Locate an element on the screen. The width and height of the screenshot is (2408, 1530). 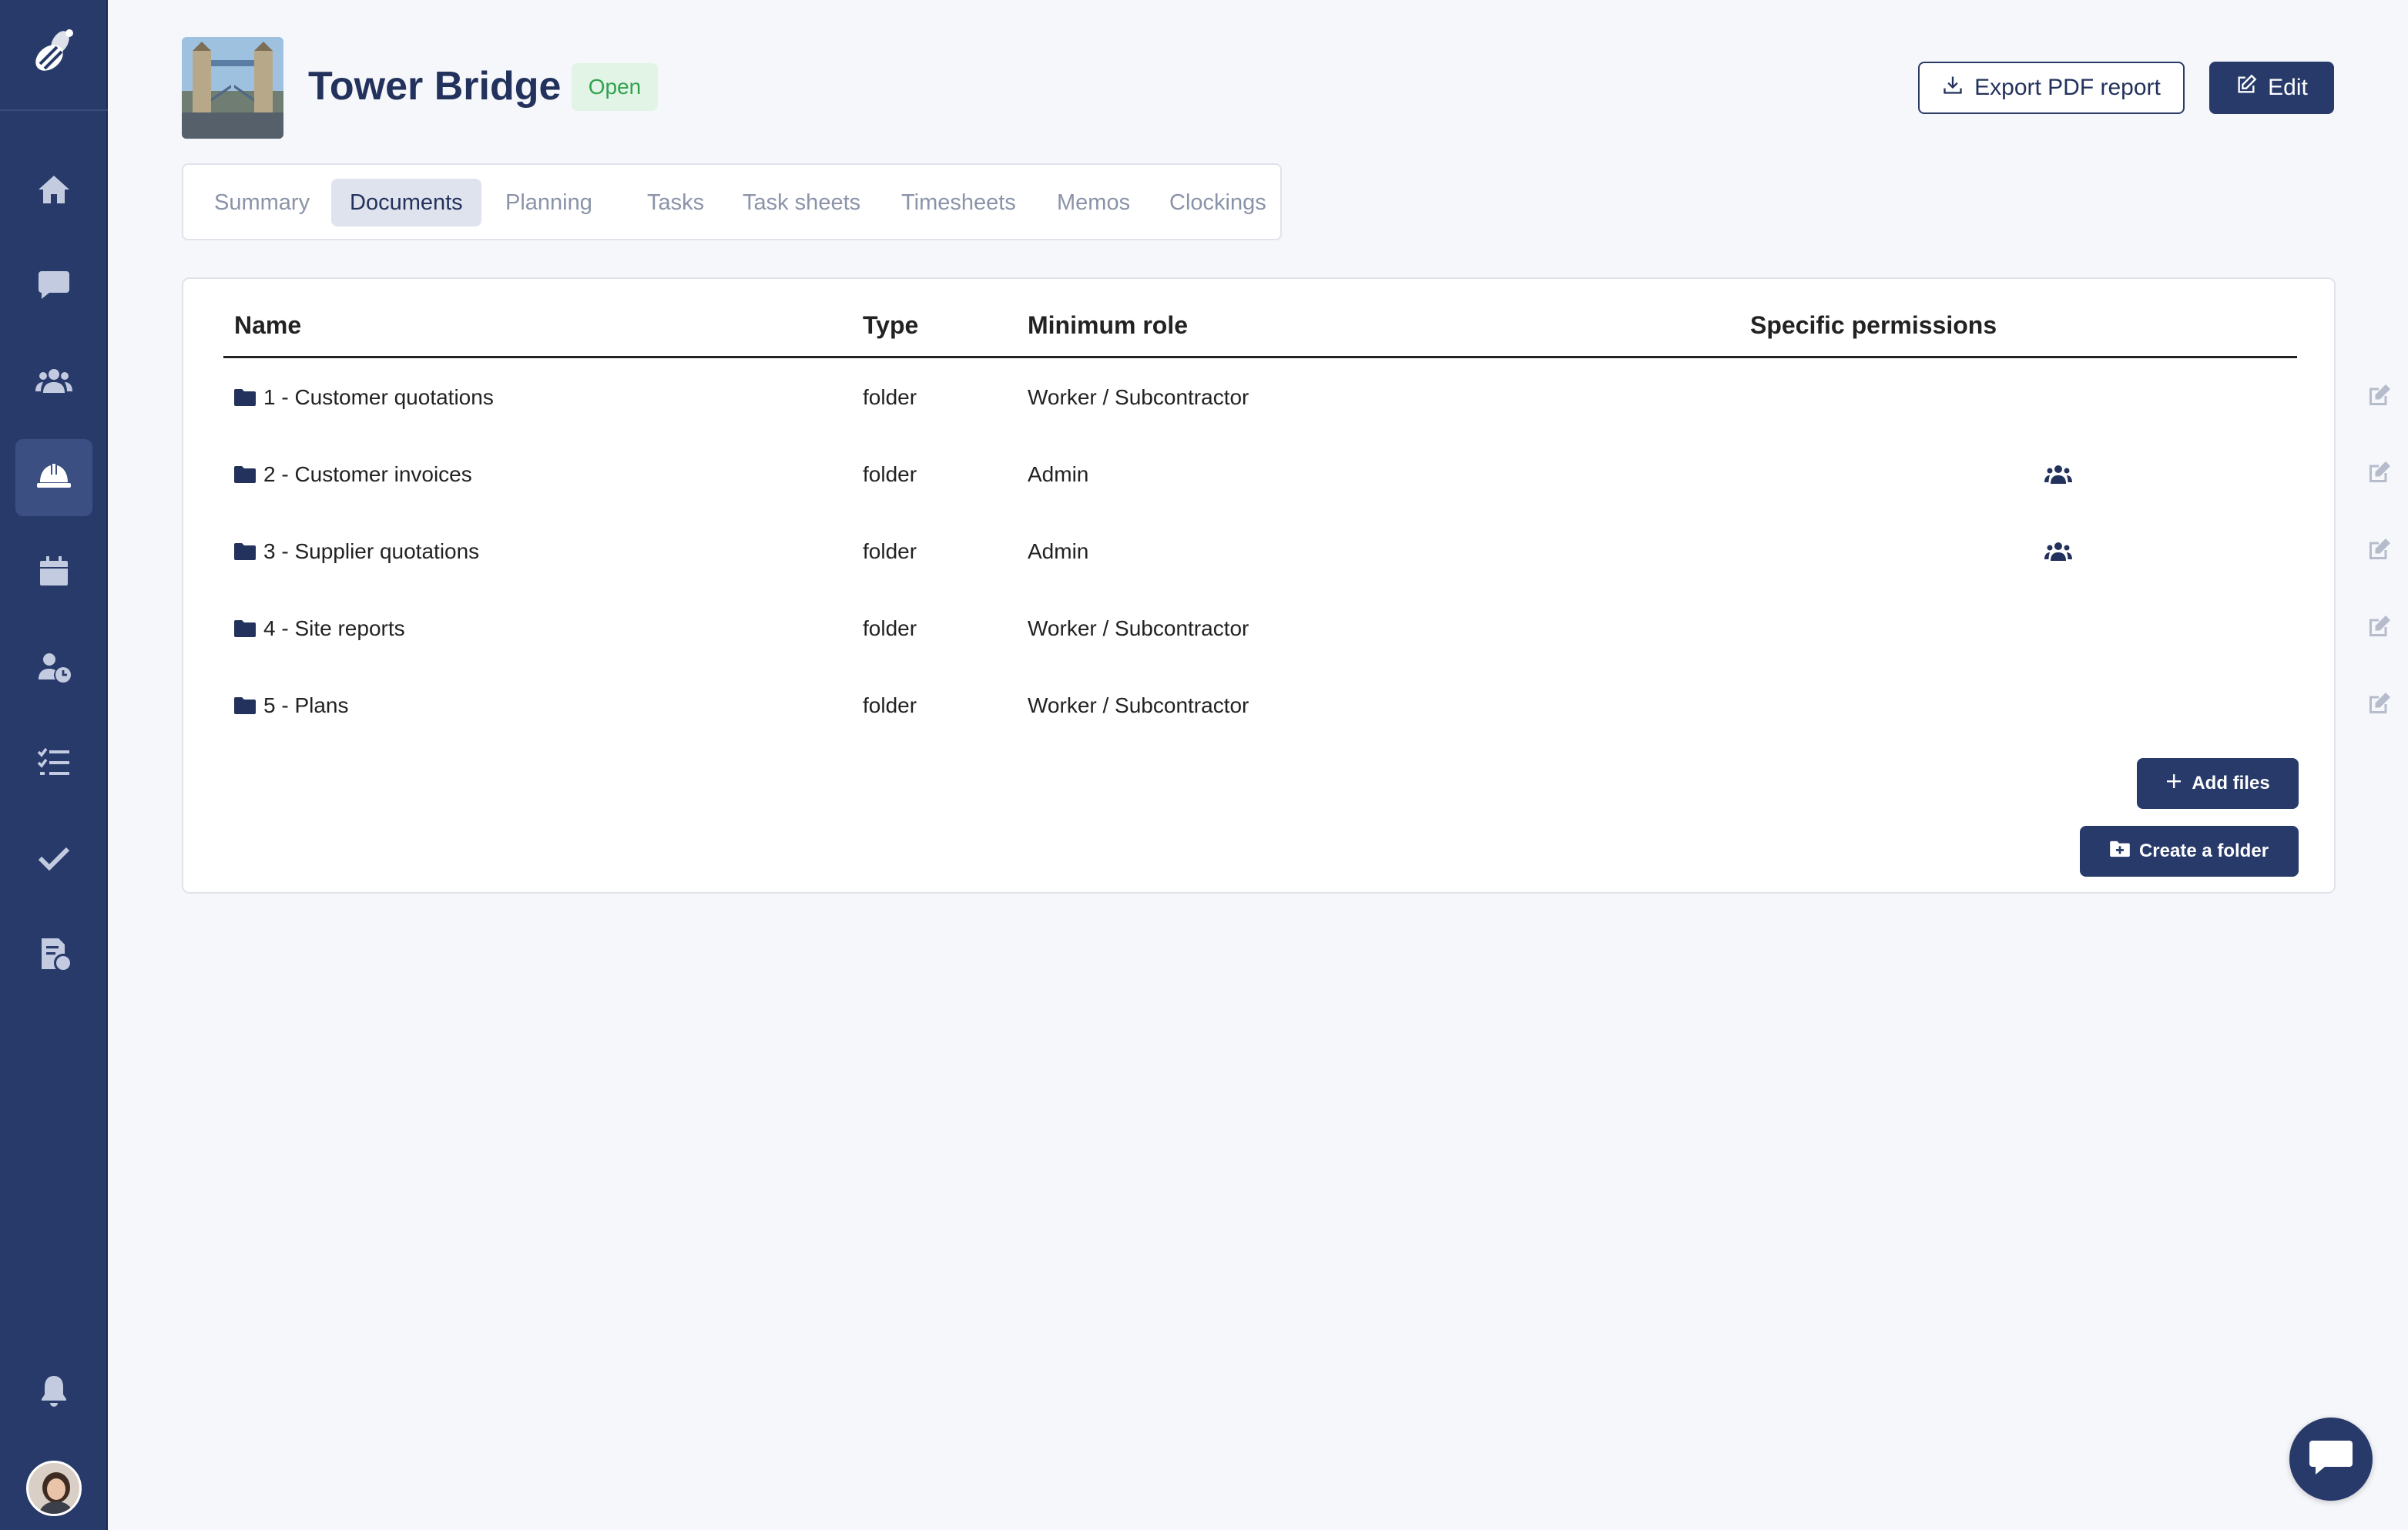
header-divider is located at coordinates (1260, 357).